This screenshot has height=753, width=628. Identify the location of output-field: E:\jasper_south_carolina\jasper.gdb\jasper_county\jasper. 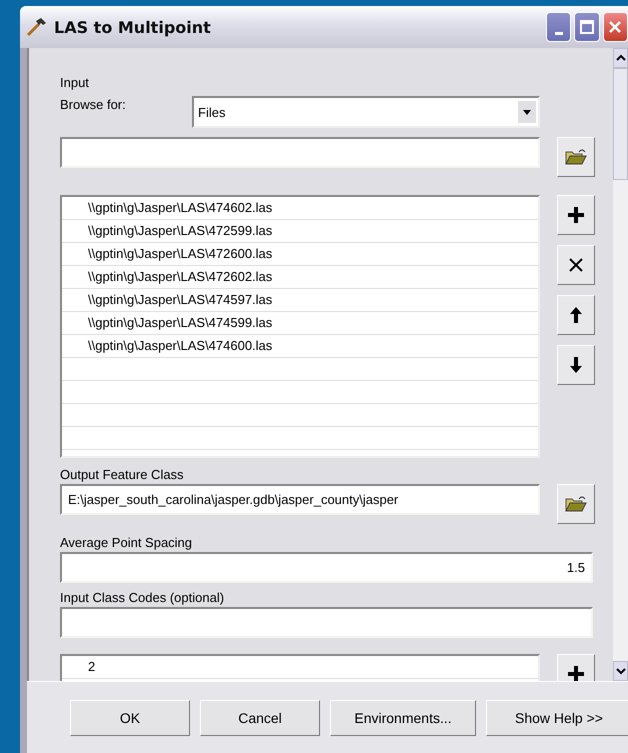
(300, 499).